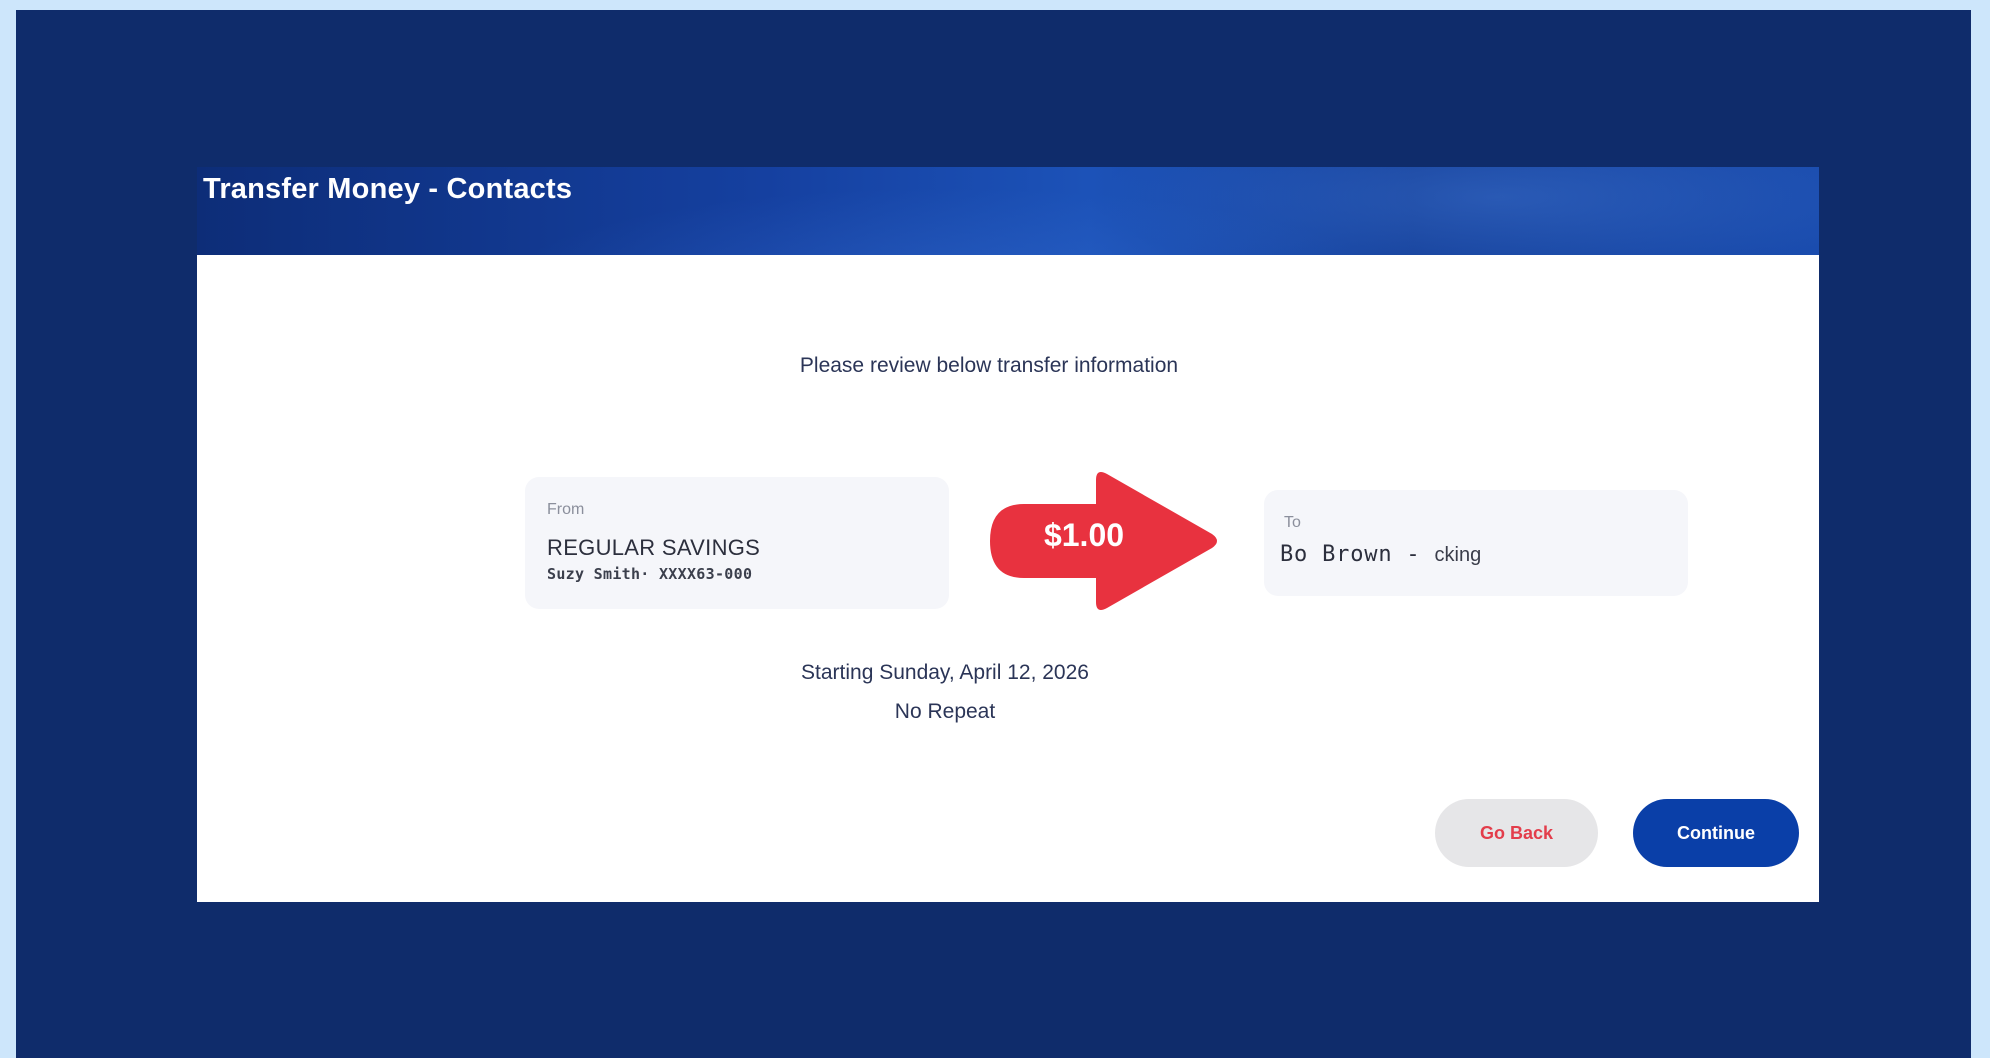 The height and width of the screenshot is (1058, 1990). What do you see at coordinates (388, 189) in the screenshot?
I see `page-title: Transfer Money - Contacts` at bounding box center [388, 189].